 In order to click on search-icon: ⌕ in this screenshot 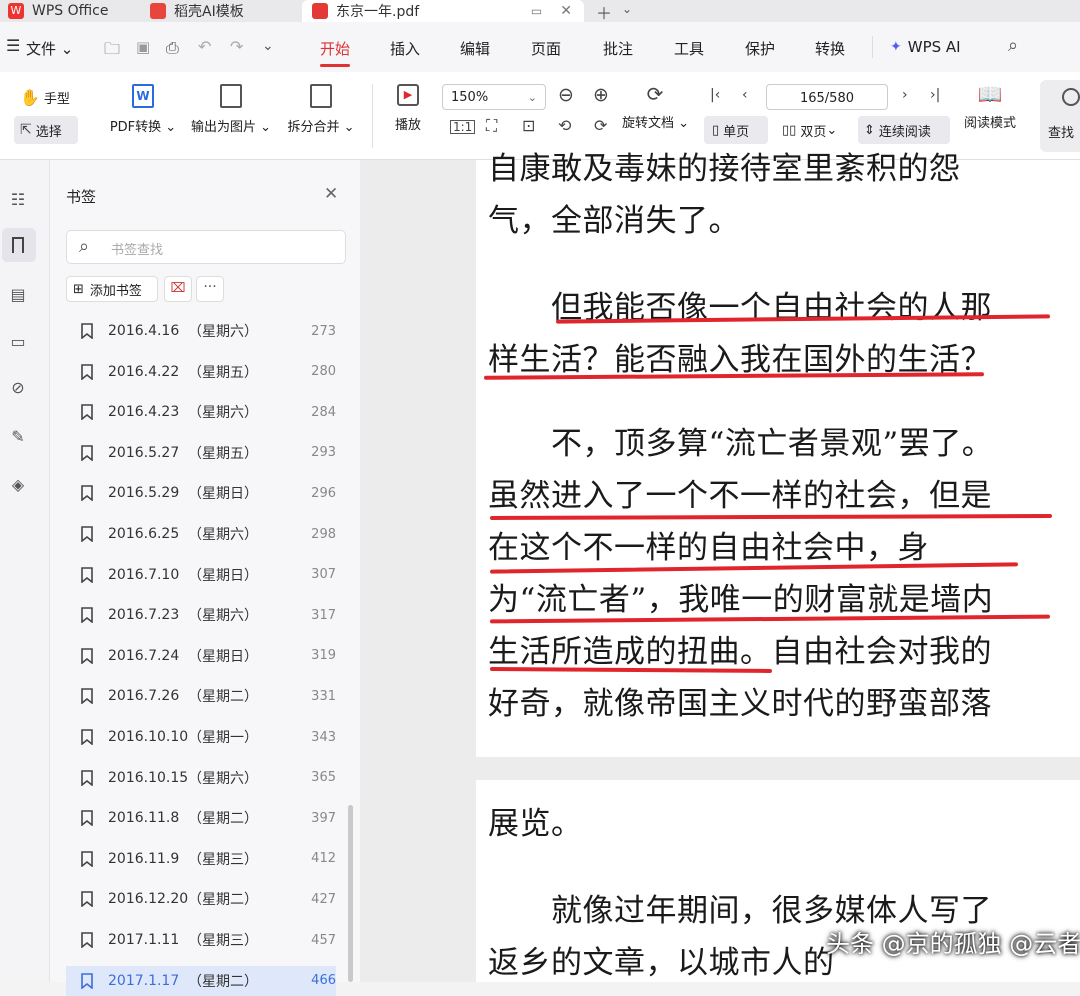, I will do `click(1013, 45)`.